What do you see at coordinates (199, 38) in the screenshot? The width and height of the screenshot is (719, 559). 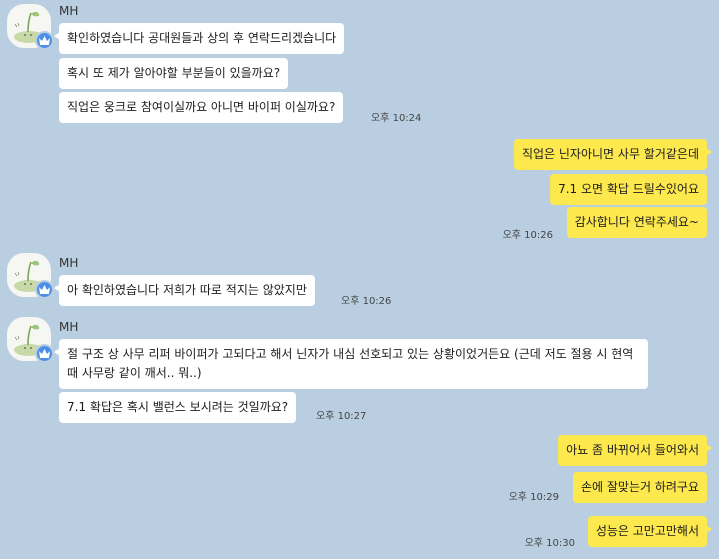 I see `message-bubble: 확인하였습니다 공대원들과 상의 후 연락드리겠습니다` at bounding box center [199, 38].